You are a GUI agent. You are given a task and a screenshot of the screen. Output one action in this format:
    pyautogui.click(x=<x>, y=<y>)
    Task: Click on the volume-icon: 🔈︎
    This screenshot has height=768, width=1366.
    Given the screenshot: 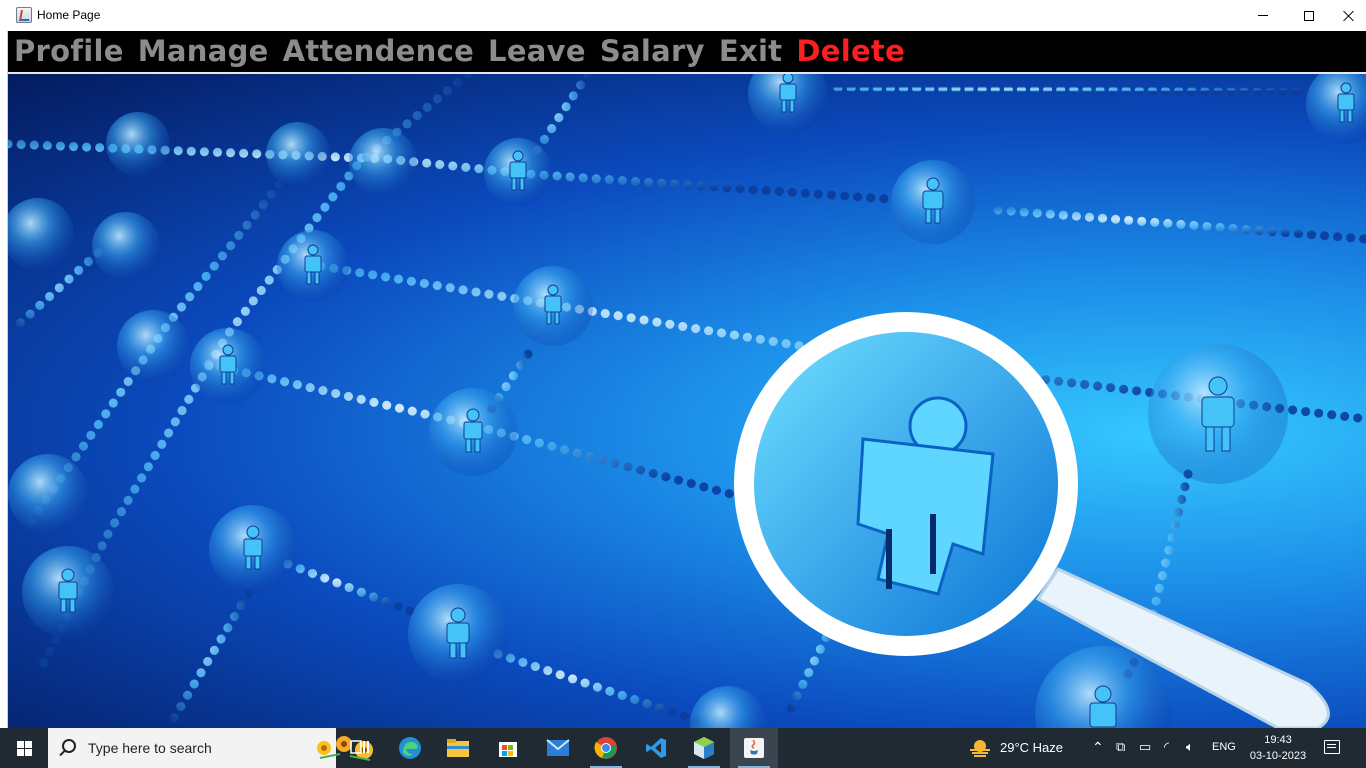 What is the action you would take?
    pyautogui.click(x=1190, y=747)
    